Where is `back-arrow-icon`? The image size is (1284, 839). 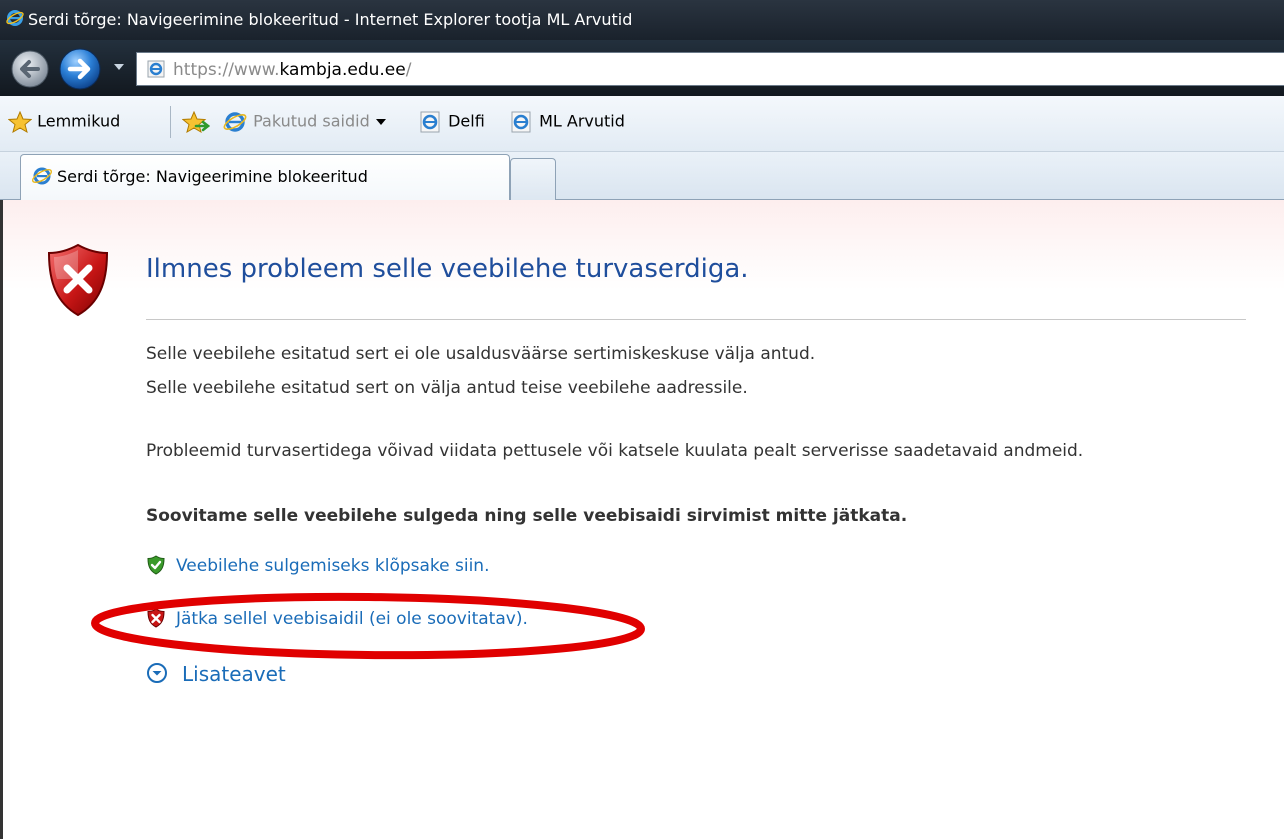 back-arrow-icon is located at coordinates (30, 69).